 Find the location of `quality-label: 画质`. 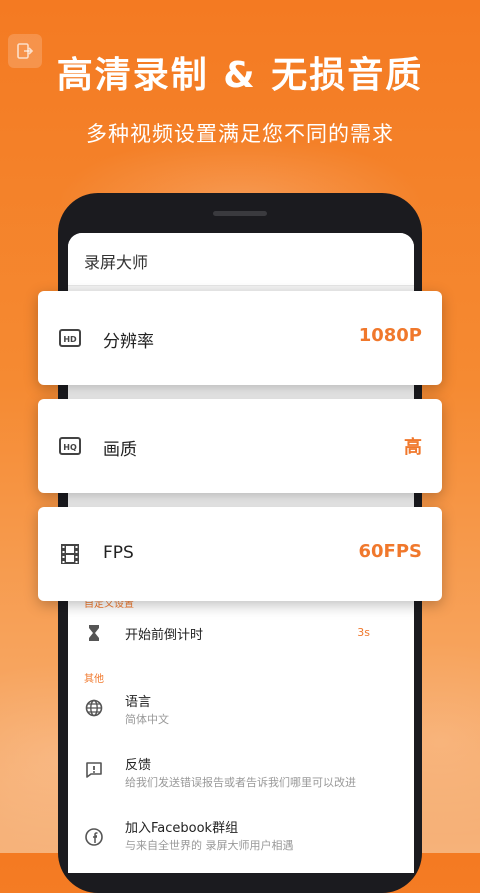

quality-label: 画质 is located at coordinates (120, 450).